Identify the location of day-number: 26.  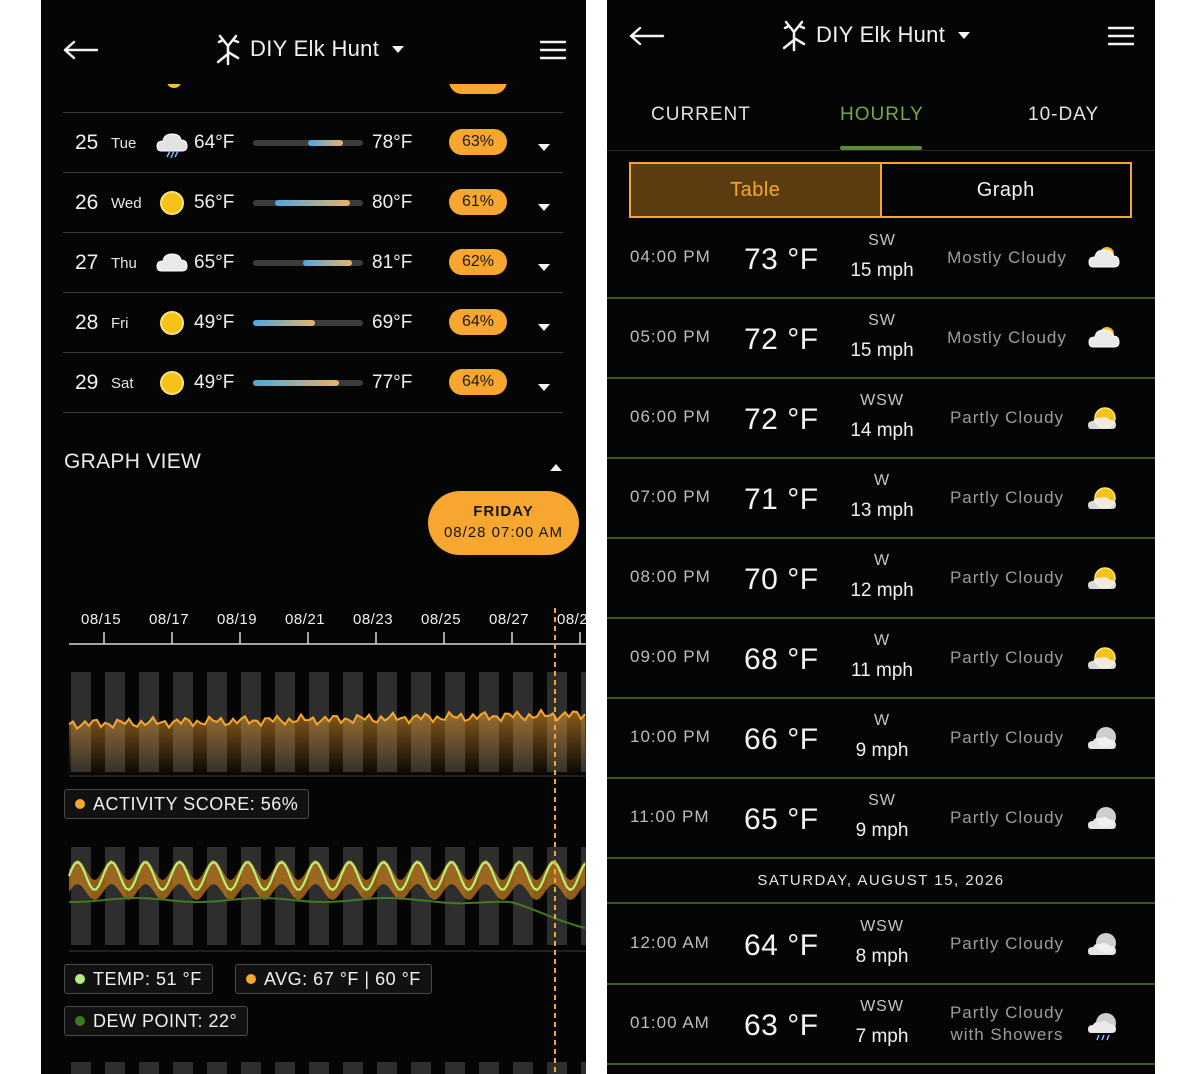
(87, 202).